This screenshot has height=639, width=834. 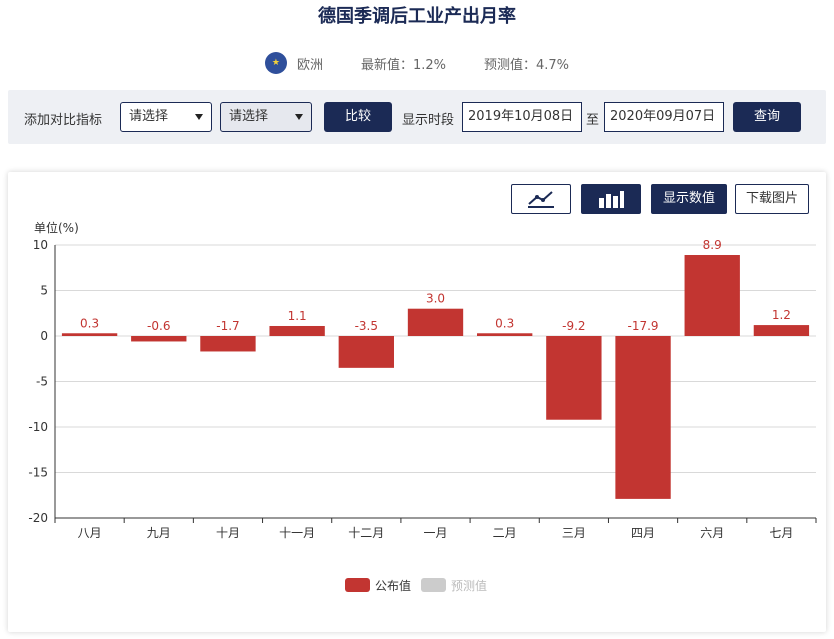 What do you see at coordinates (149, 116) in the screenshot?
I see `select-1-value: 请选择` at bounding box center [149, 116].